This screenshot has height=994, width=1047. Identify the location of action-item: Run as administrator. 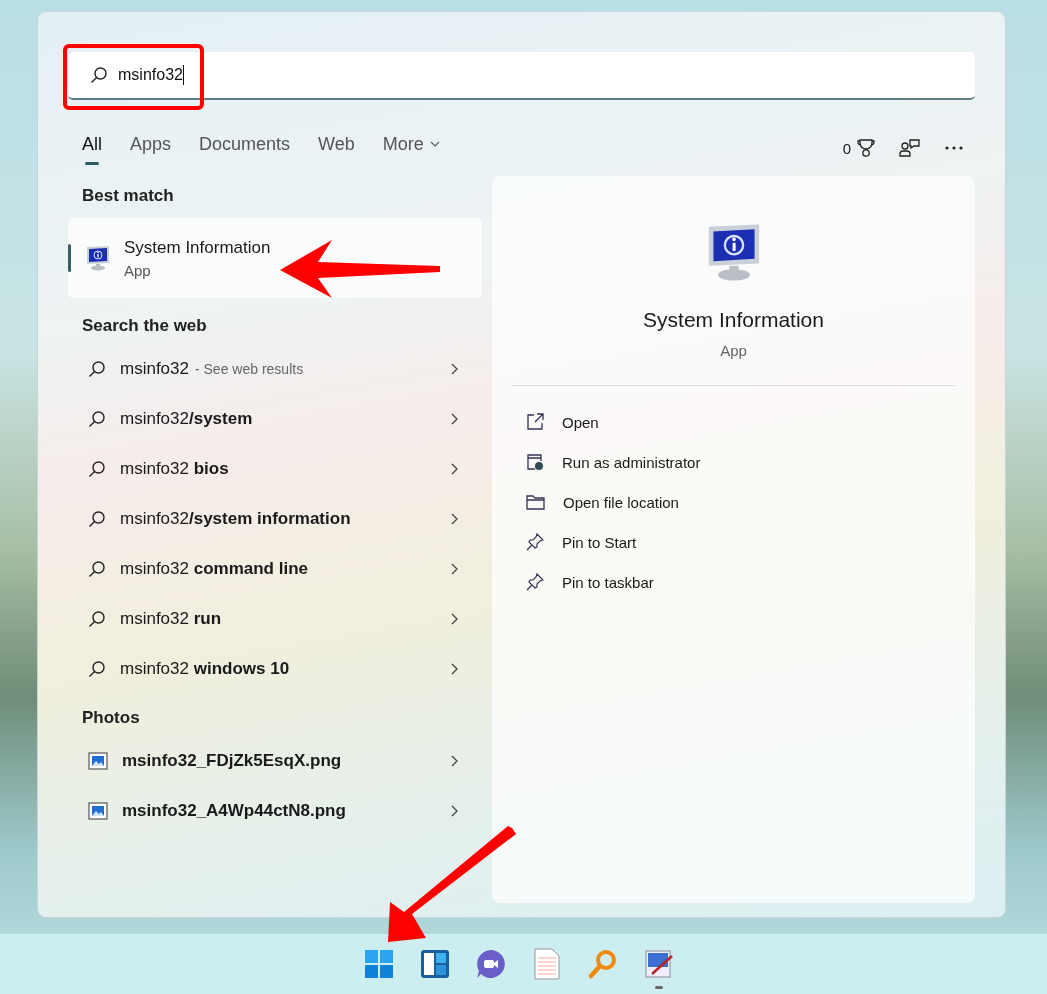
(733, 462).